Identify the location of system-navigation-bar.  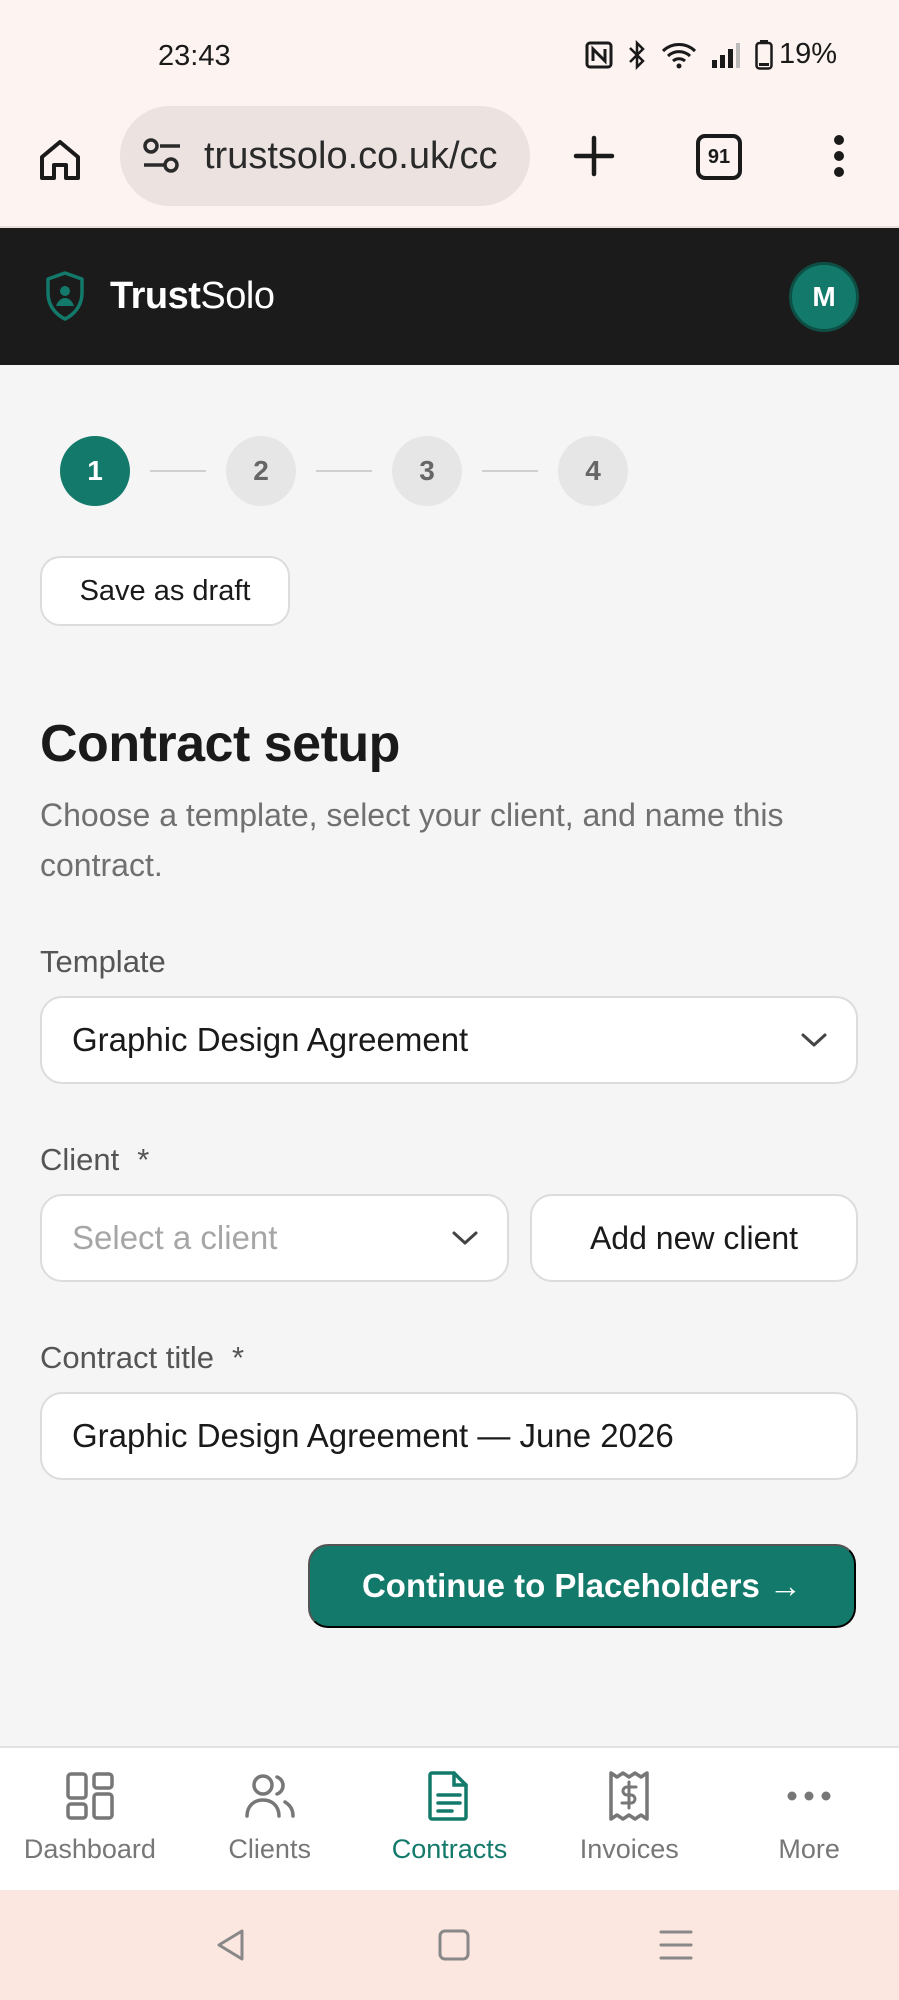
(449, 1945).